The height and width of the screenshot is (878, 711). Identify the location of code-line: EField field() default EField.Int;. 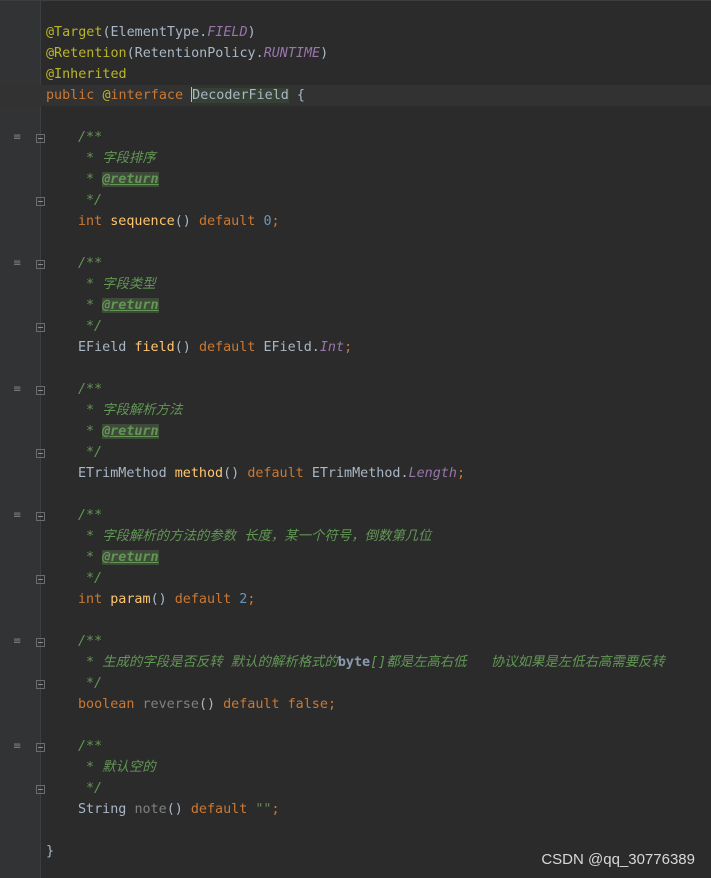
(355, 347).